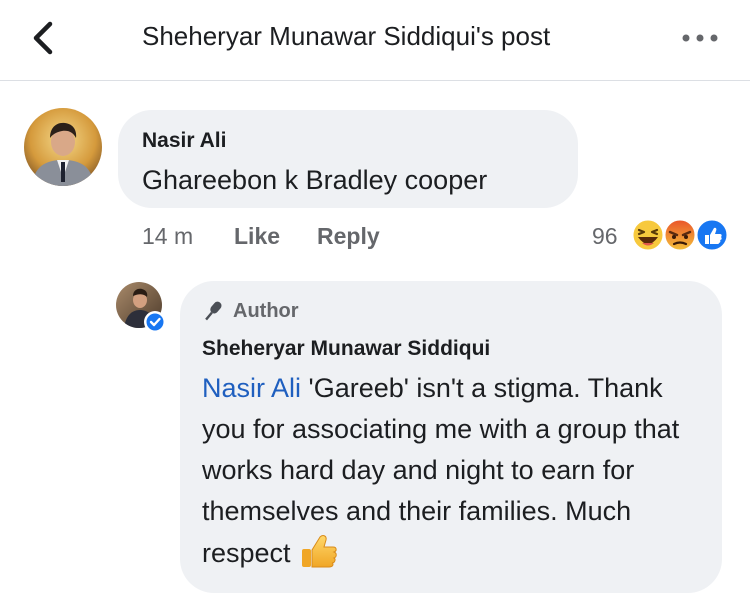 The width and height of the screenshot is (750, 598). I want to click on chevron-left-icon, so click(43, 38).